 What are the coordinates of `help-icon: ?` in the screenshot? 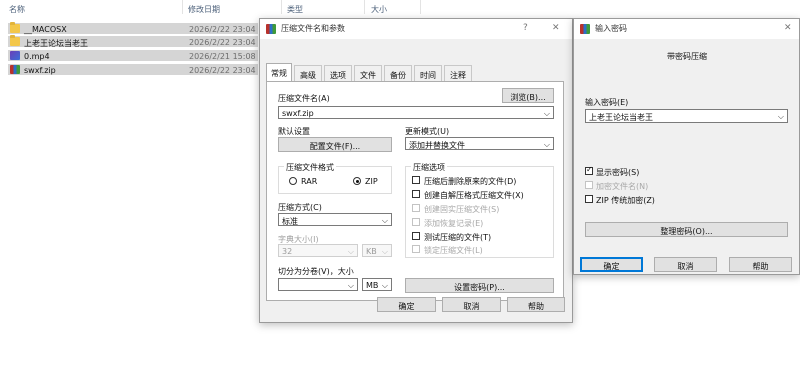 It's located at (525, 28).